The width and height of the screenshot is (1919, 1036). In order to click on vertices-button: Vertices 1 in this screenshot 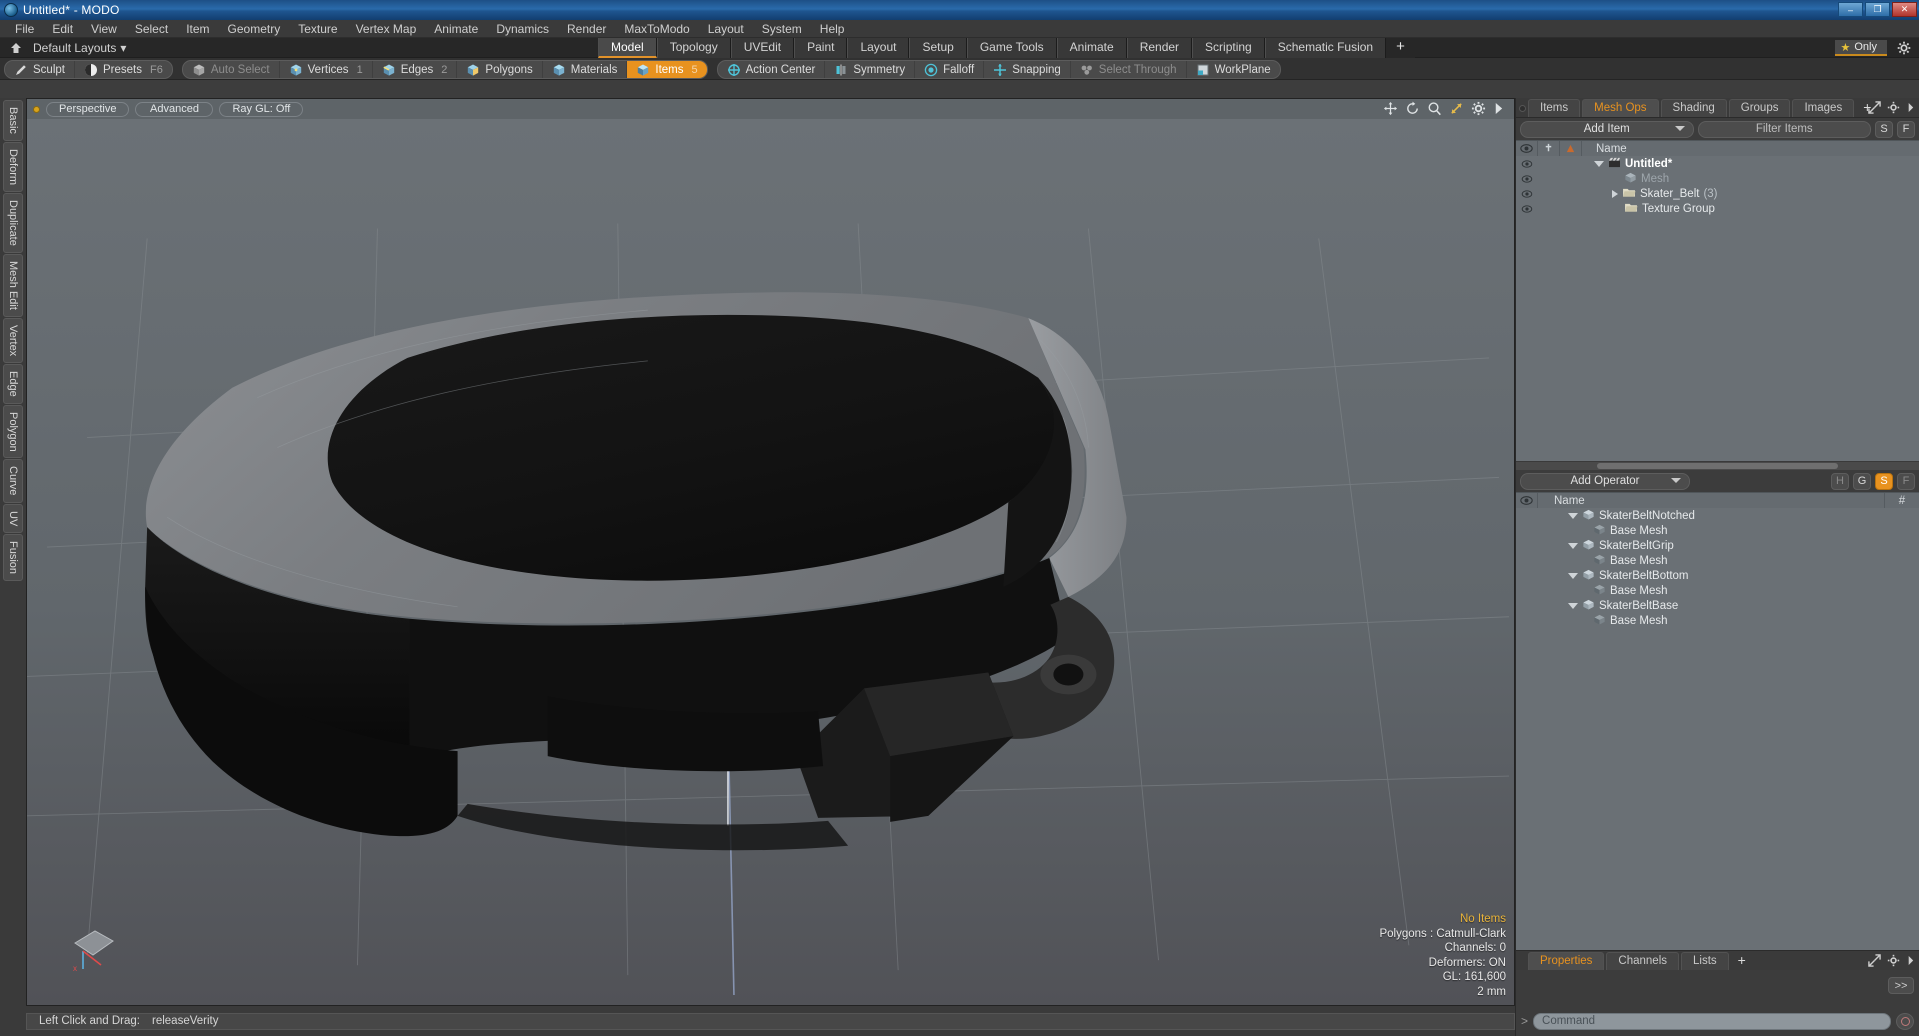, I will do `click(326, 69)`.